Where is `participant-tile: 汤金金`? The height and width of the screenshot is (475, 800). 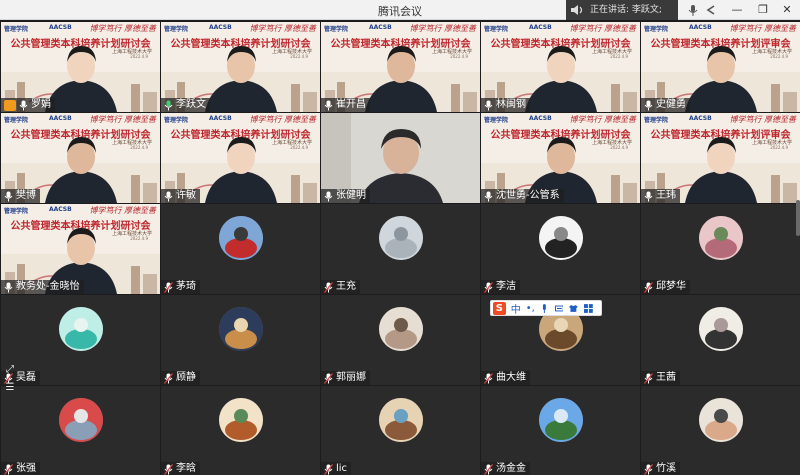
participant-tile: 汤金金 is located at coordinates (560, 430).